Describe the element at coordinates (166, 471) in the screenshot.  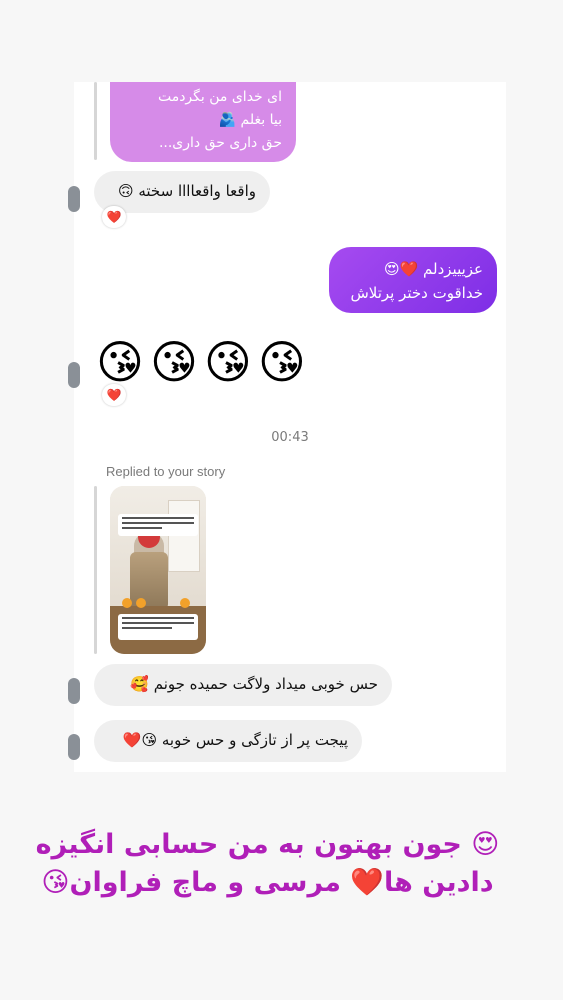
I see `replied-to-story-label: Replied to your story` at that location.